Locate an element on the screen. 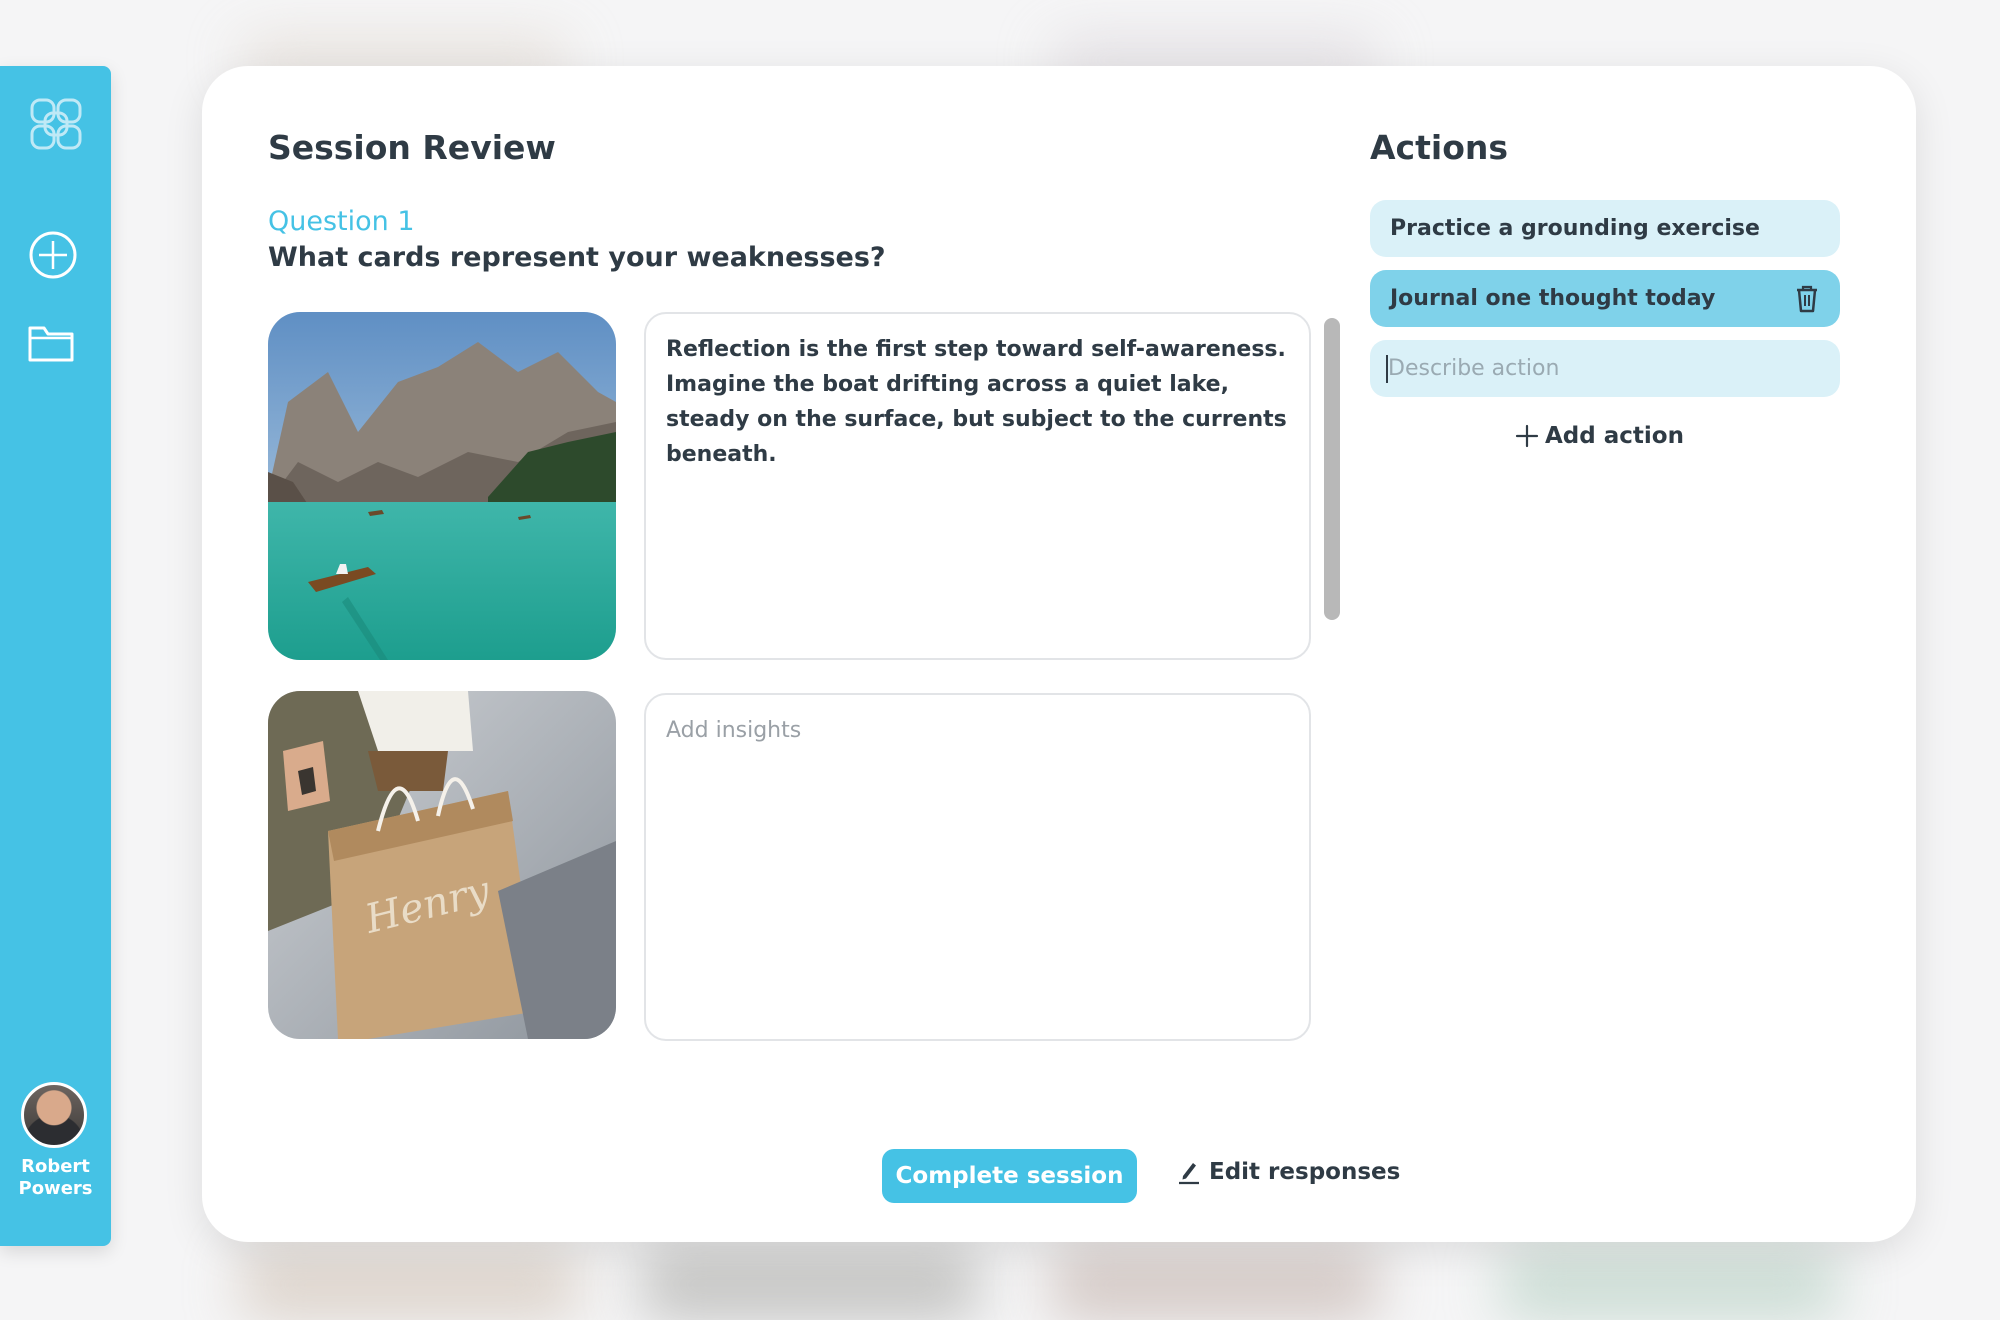  dashboard-clock-icon is located at coordinates (53, 255).